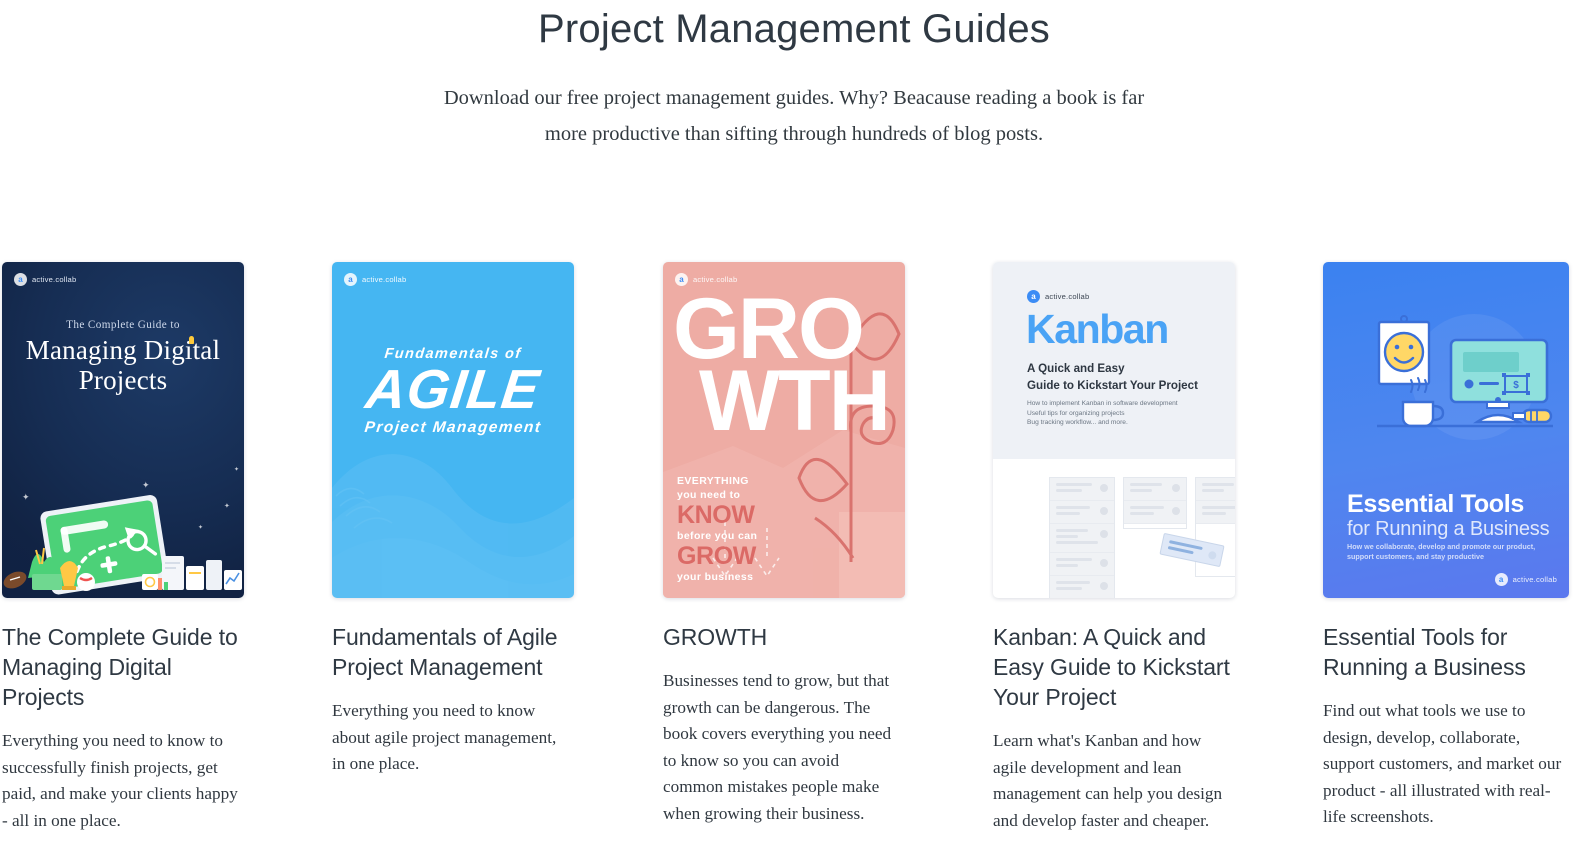 This screenshot has height=862, width=1588. I want to click on cover-title: Managing Digital Projects, so click(123, 365).